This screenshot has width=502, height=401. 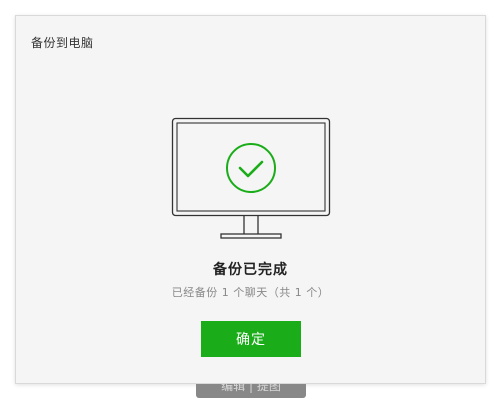 What do you see at coordinates (250, 270) in the screenshot?
I see `status-title: 备份已完成` at bounding box center [250, 270].